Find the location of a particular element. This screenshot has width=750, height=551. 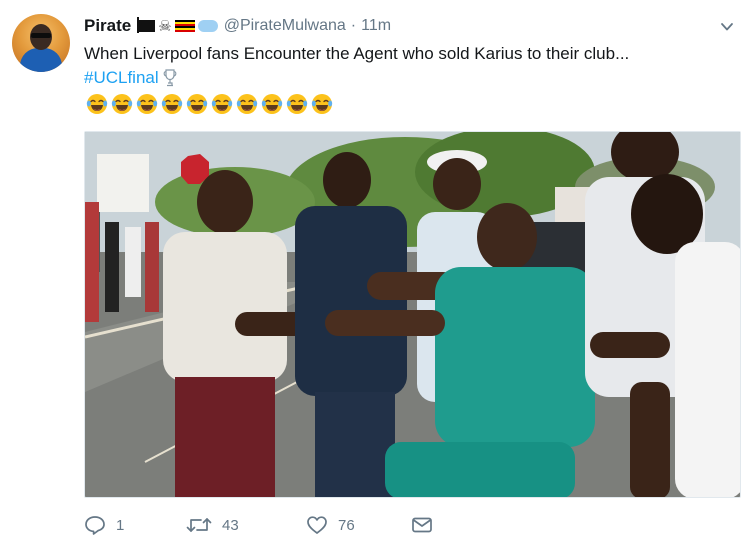

avatar is located at coordinates (41, 43).